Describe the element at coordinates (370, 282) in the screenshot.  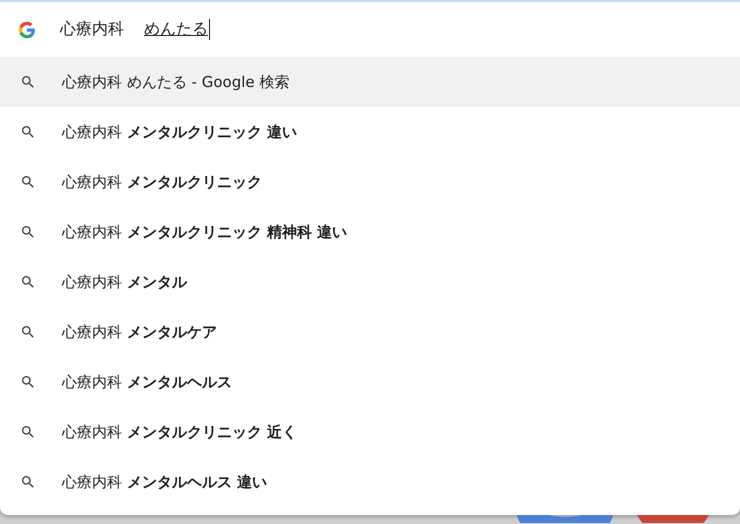
I see `suggestion-item: 心療内科 メンタル` at that location.